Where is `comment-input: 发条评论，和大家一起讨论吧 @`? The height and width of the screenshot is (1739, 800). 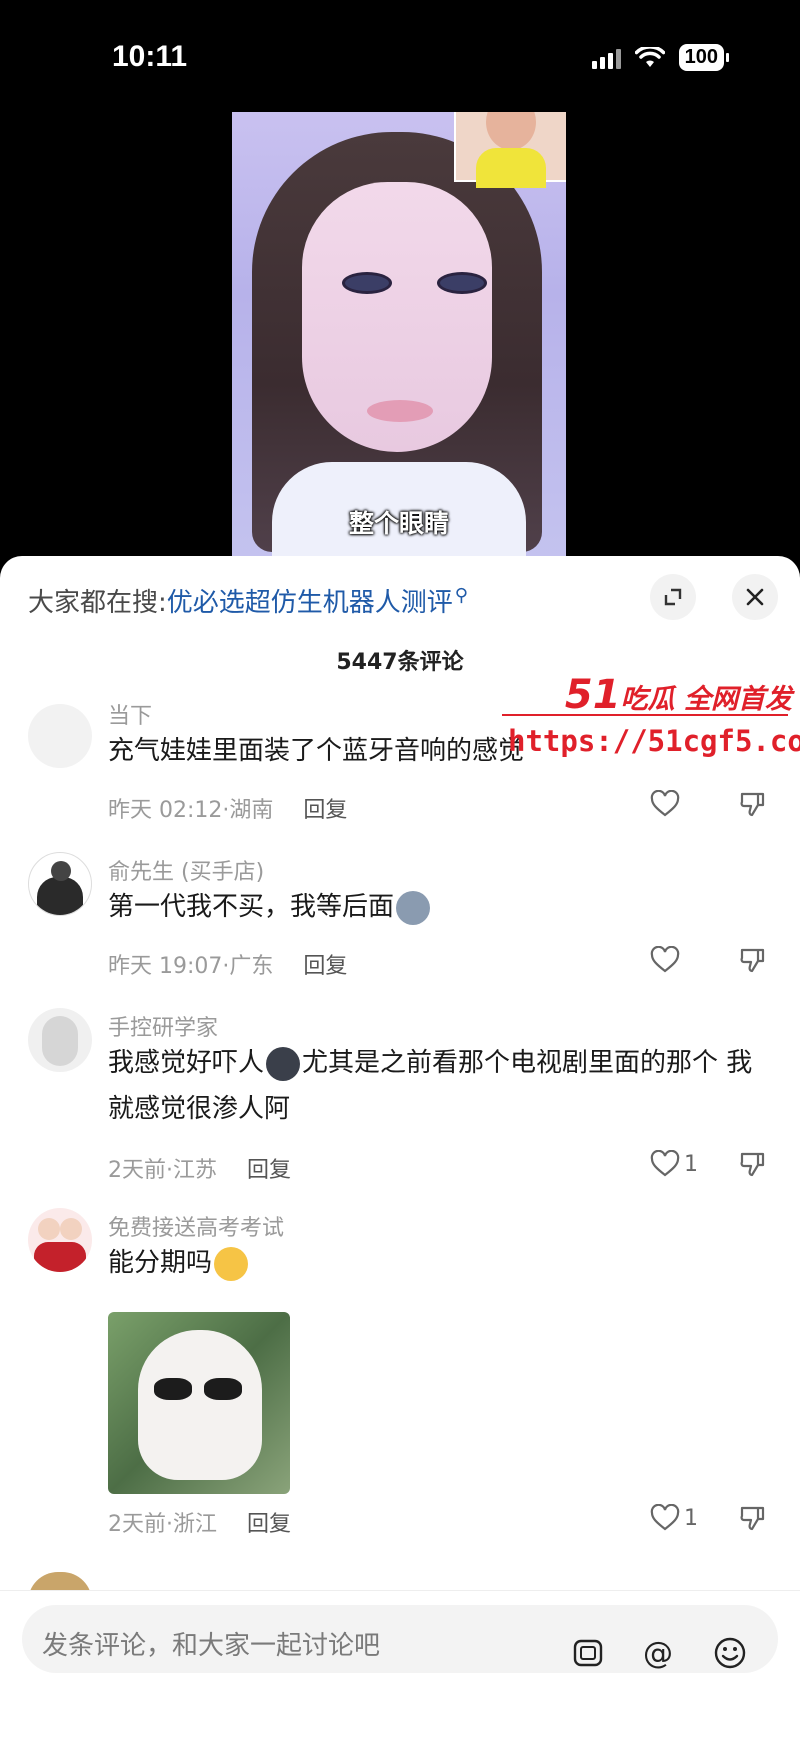
comment-input: 发条评论，和大家一起讨论吧 @ is located at coordinates (400, 1639).